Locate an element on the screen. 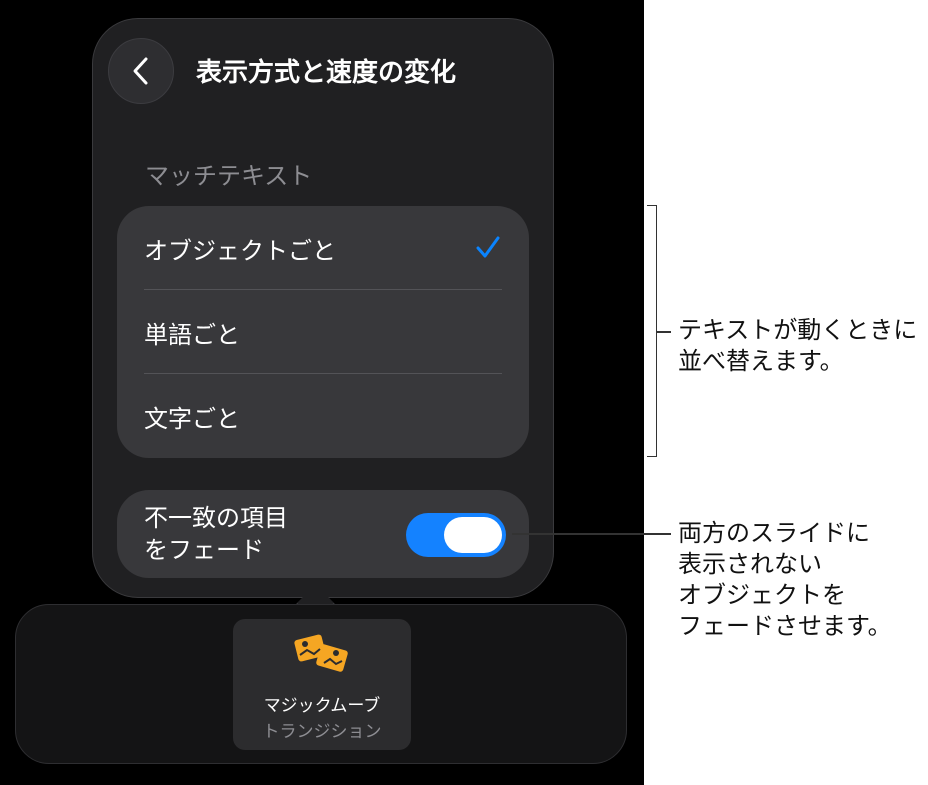 This screenshot has width=928, height=785. transition-name: マジックムーブ is located at coordinates (322, 706).